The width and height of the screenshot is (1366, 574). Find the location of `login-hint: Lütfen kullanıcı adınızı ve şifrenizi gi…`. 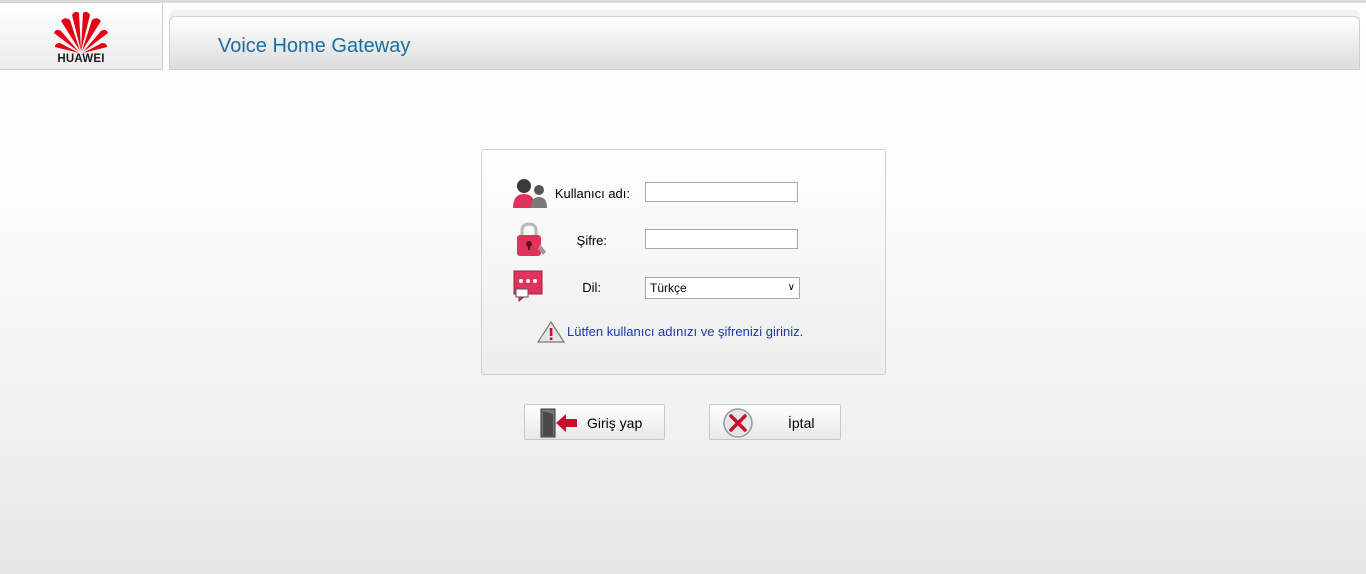

login-hint: Lütfen kullanıcı adınızı ve şifrenizi gi… is located at coordinates (685, 331).